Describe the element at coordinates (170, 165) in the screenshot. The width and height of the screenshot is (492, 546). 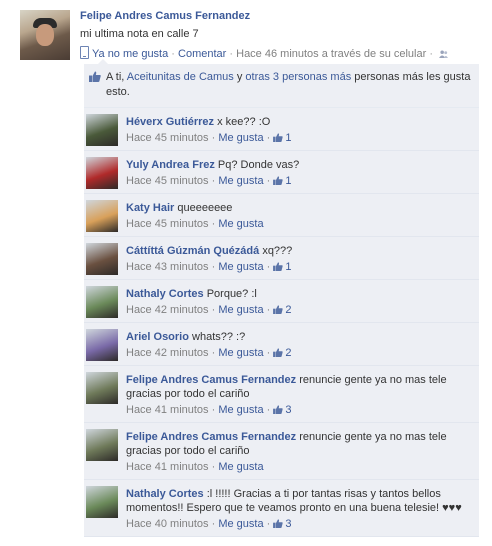
I see `commenter-name-link: Yuly Andrea Frez` at that location.